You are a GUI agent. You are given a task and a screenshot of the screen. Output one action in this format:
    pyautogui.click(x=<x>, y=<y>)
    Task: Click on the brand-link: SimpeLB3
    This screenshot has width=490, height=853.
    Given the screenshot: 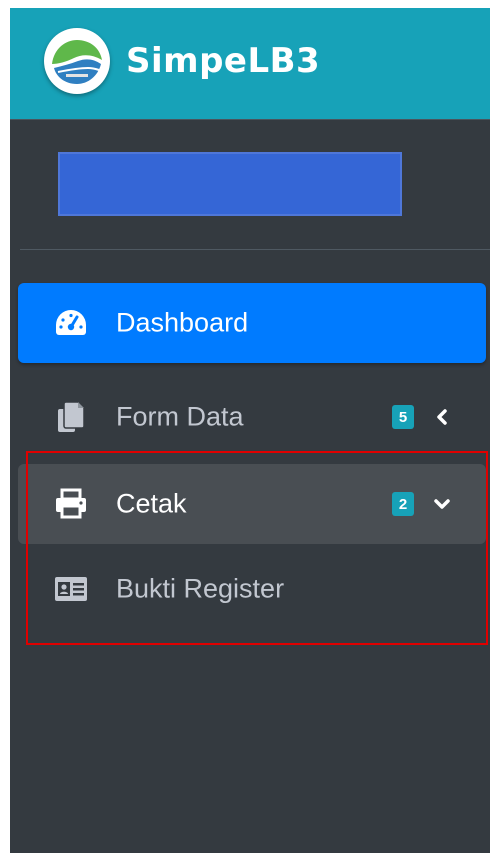 What is the action you would take?
    pyautogui.click(x=250, y=64)
    